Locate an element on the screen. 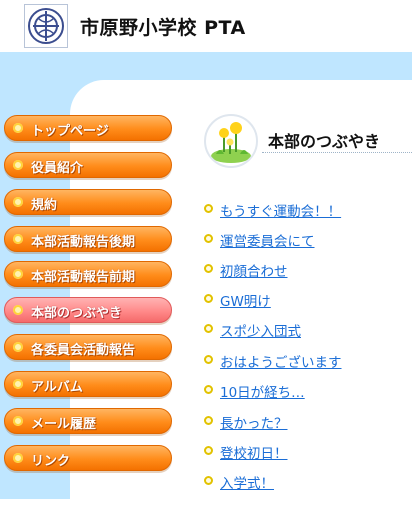 This screenshot has width=412, height=520. sidebar-item-album: アルバム is located at coordinates (88, 384).